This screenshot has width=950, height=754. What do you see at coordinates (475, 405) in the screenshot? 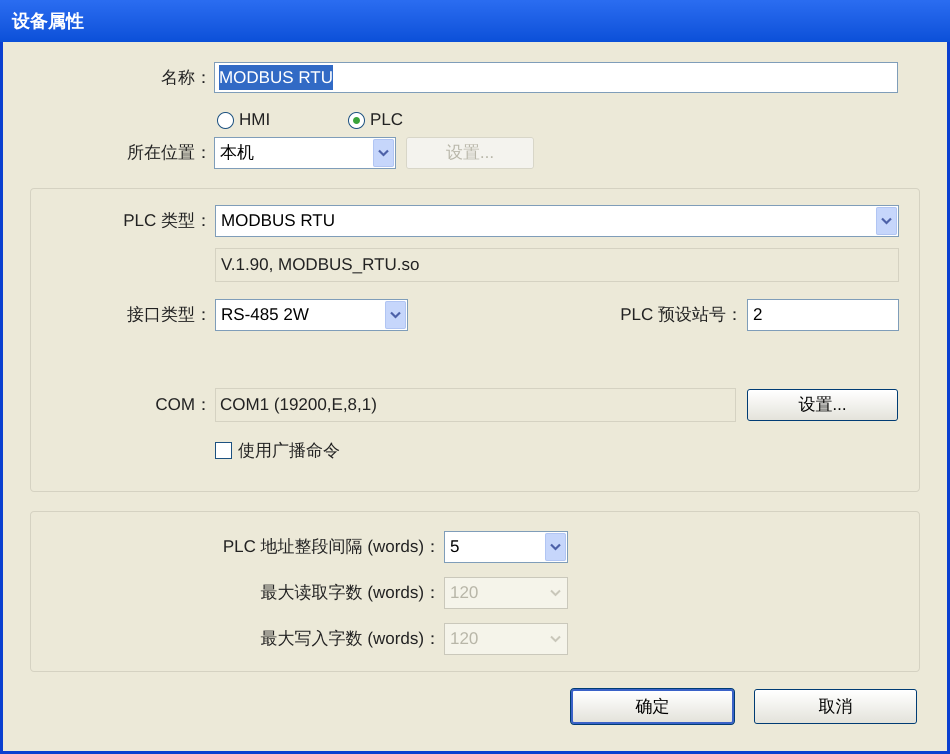
I see `com-field: COM1 (19200,E,8,1)` at bounding box center [475, 405].